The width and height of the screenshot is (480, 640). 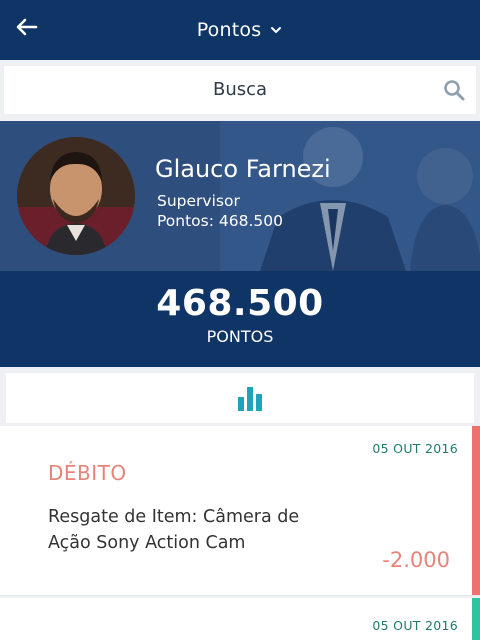 I want to click on total-points: 468.500, so click(x=240, y=303).